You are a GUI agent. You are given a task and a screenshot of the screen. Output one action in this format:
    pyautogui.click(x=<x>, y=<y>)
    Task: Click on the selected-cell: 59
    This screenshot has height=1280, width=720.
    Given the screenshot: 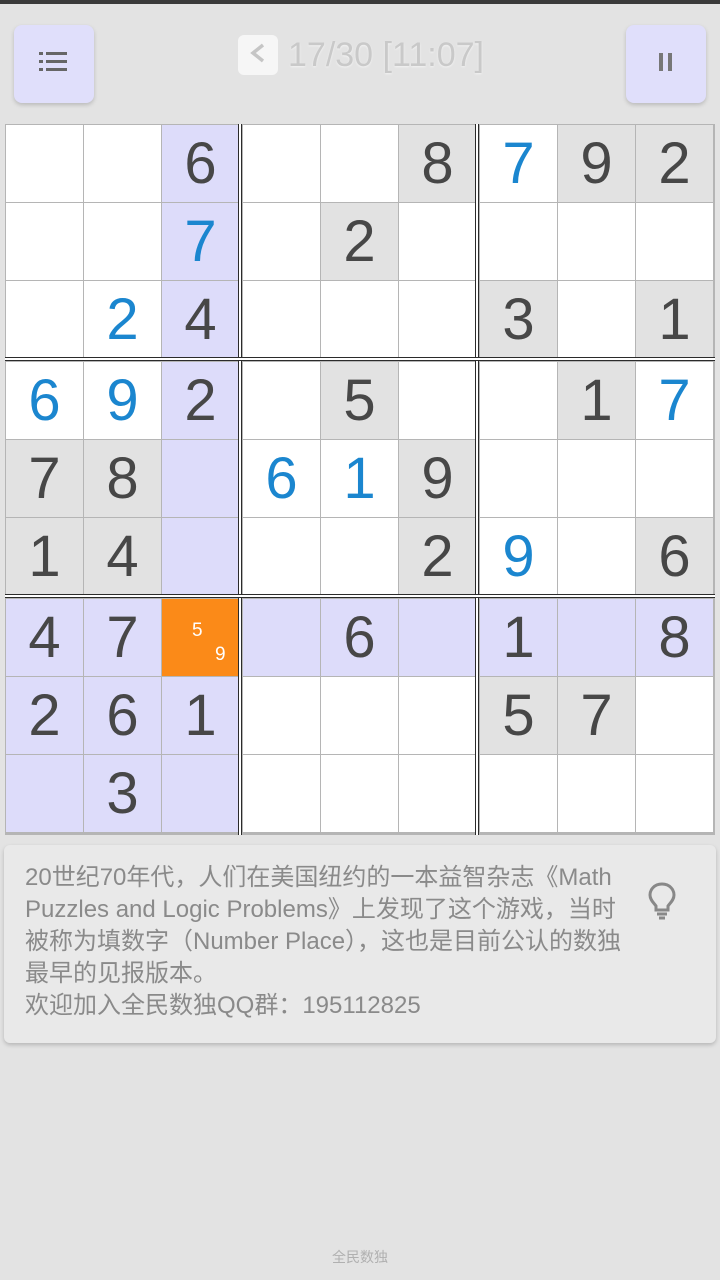 What is the action you would take?
    pyautogui.click(x=200, y=637)
    